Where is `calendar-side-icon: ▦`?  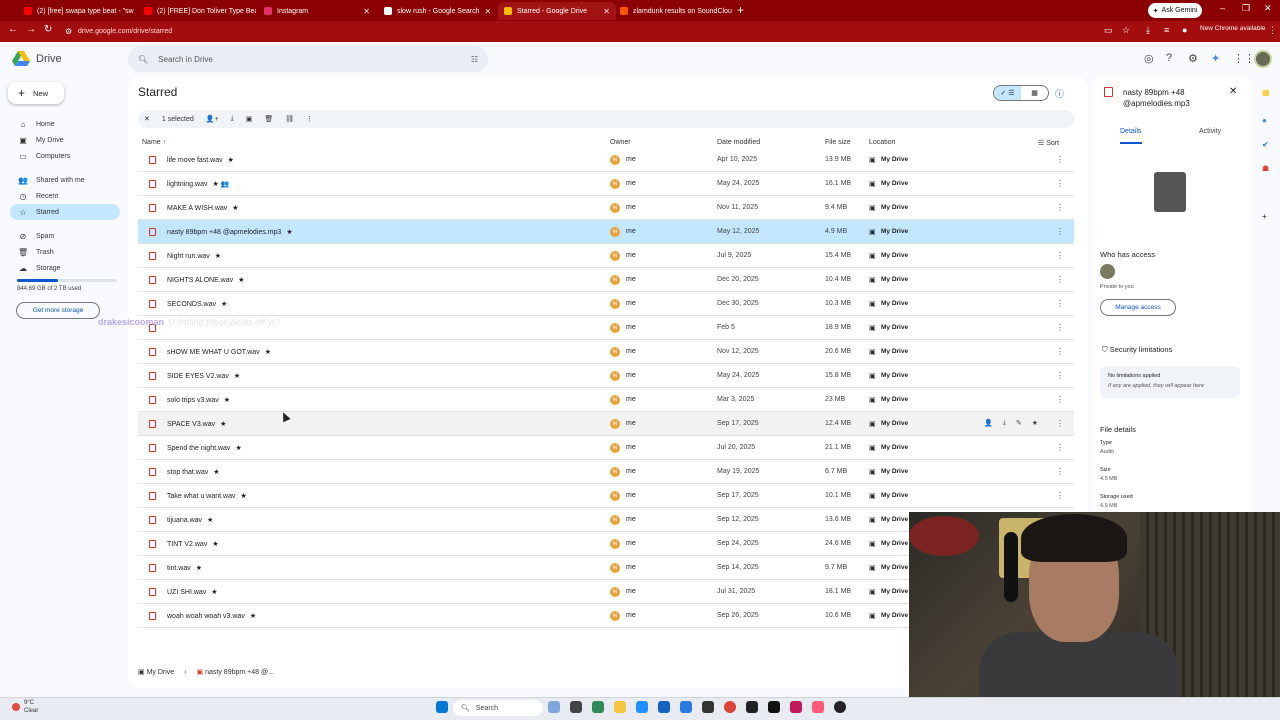
calendar-side-icon: ▦ is located at coordinates (1266, 92).